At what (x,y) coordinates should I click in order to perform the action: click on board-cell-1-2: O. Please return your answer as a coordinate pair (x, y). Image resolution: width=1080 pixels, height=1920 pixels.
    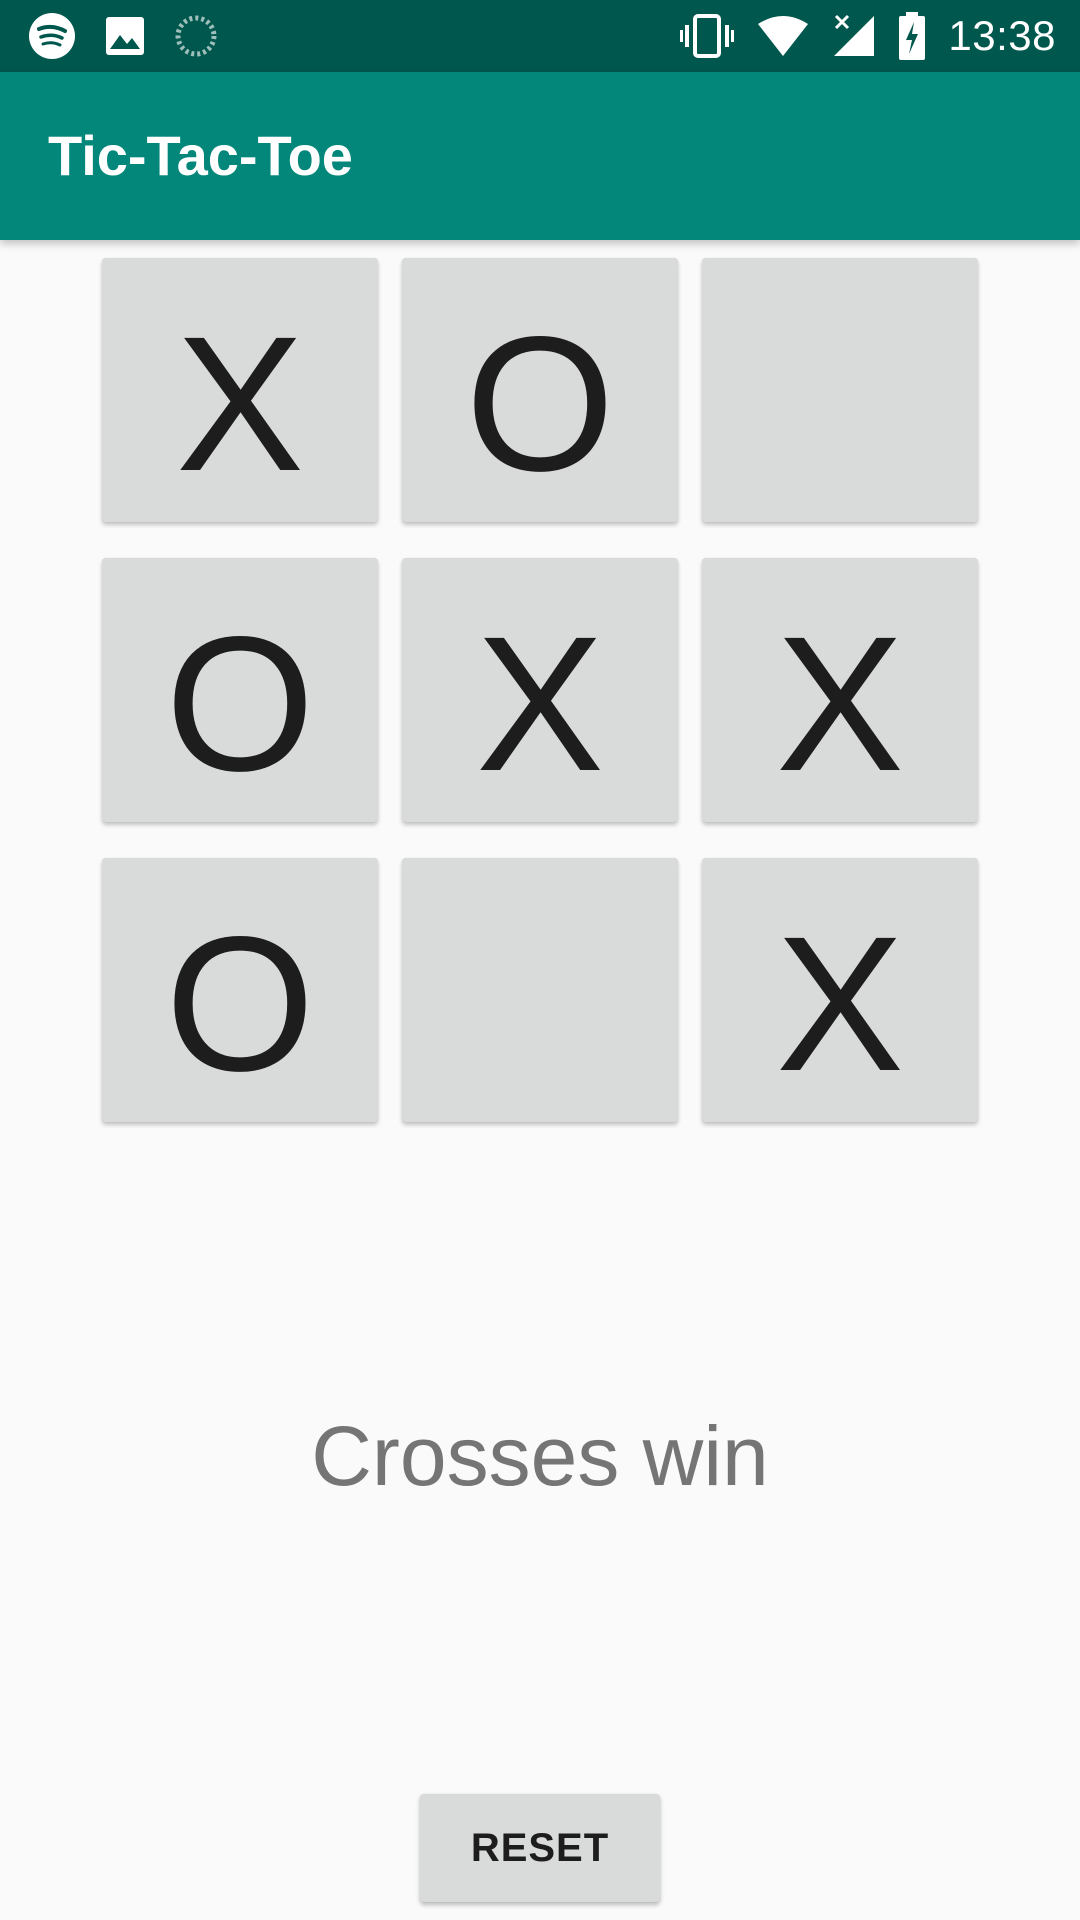
    Looking at the image, I should click on (540, 390).